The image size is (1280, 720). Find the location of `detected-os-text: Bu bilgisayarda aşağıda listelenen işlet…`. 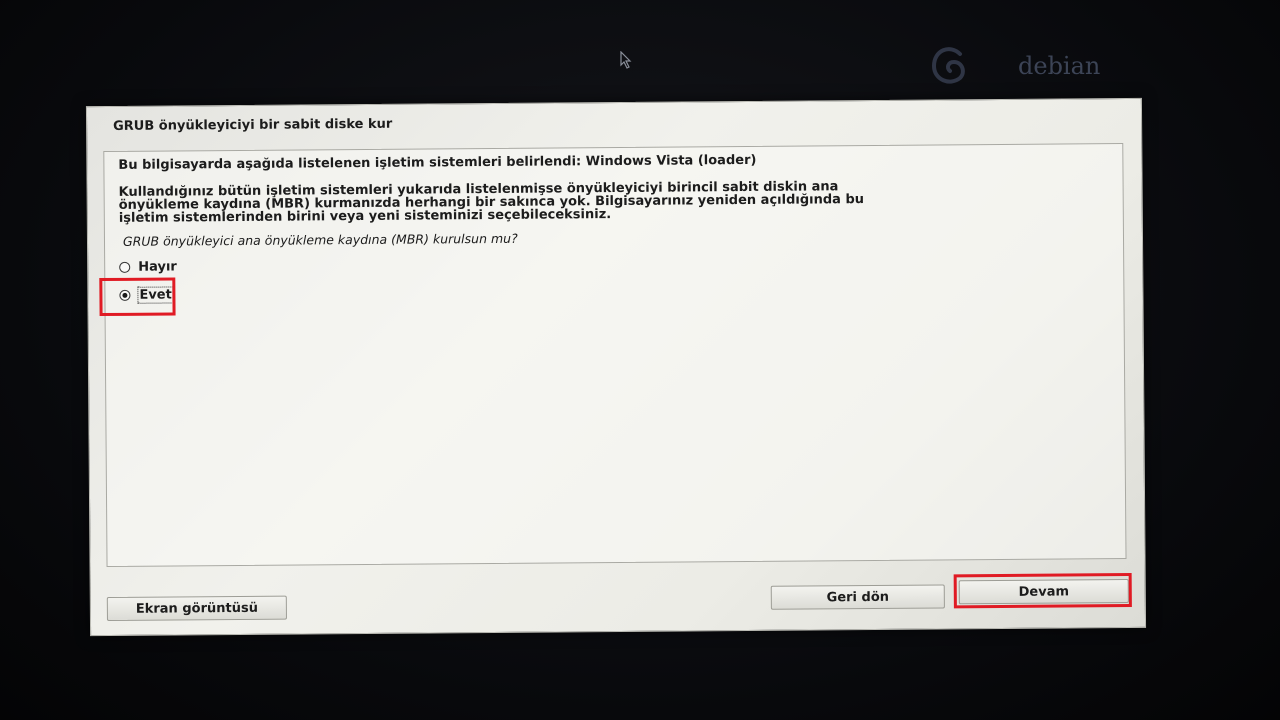

detected-os-text: Bu bilgisayarda aşağıda listelenen işlet… is located at coordinates (437, 162).